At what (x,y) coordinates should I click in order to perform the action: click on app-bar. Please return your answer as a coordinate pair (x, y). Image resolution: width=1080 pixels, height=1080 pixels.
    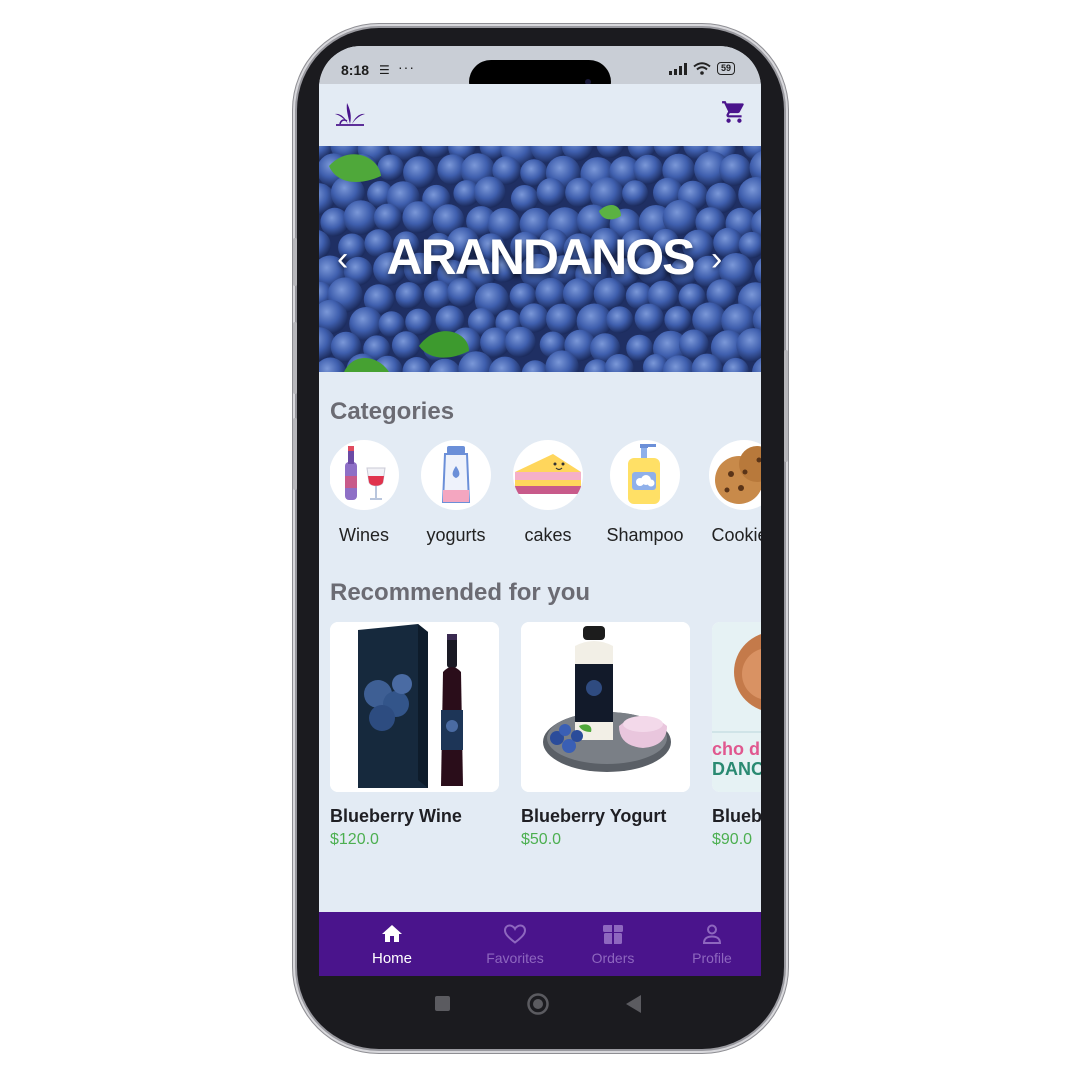
    Looking at the image, I should click on (540, 115).